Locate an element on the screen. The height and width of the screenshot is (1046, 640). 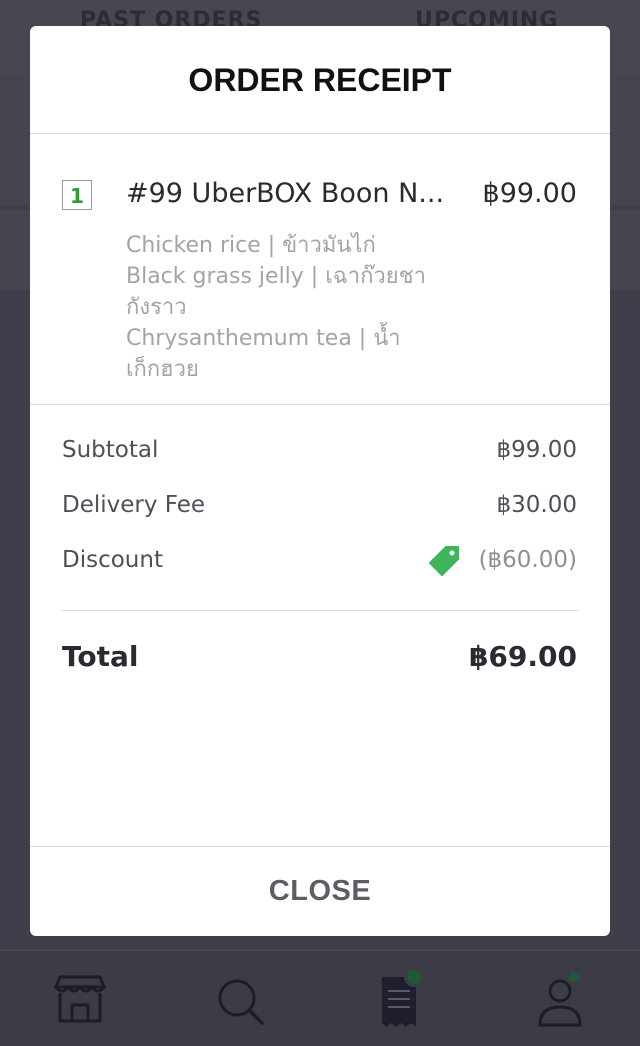
discount-value: (฿60.00) is located at coordinates (527, 560).